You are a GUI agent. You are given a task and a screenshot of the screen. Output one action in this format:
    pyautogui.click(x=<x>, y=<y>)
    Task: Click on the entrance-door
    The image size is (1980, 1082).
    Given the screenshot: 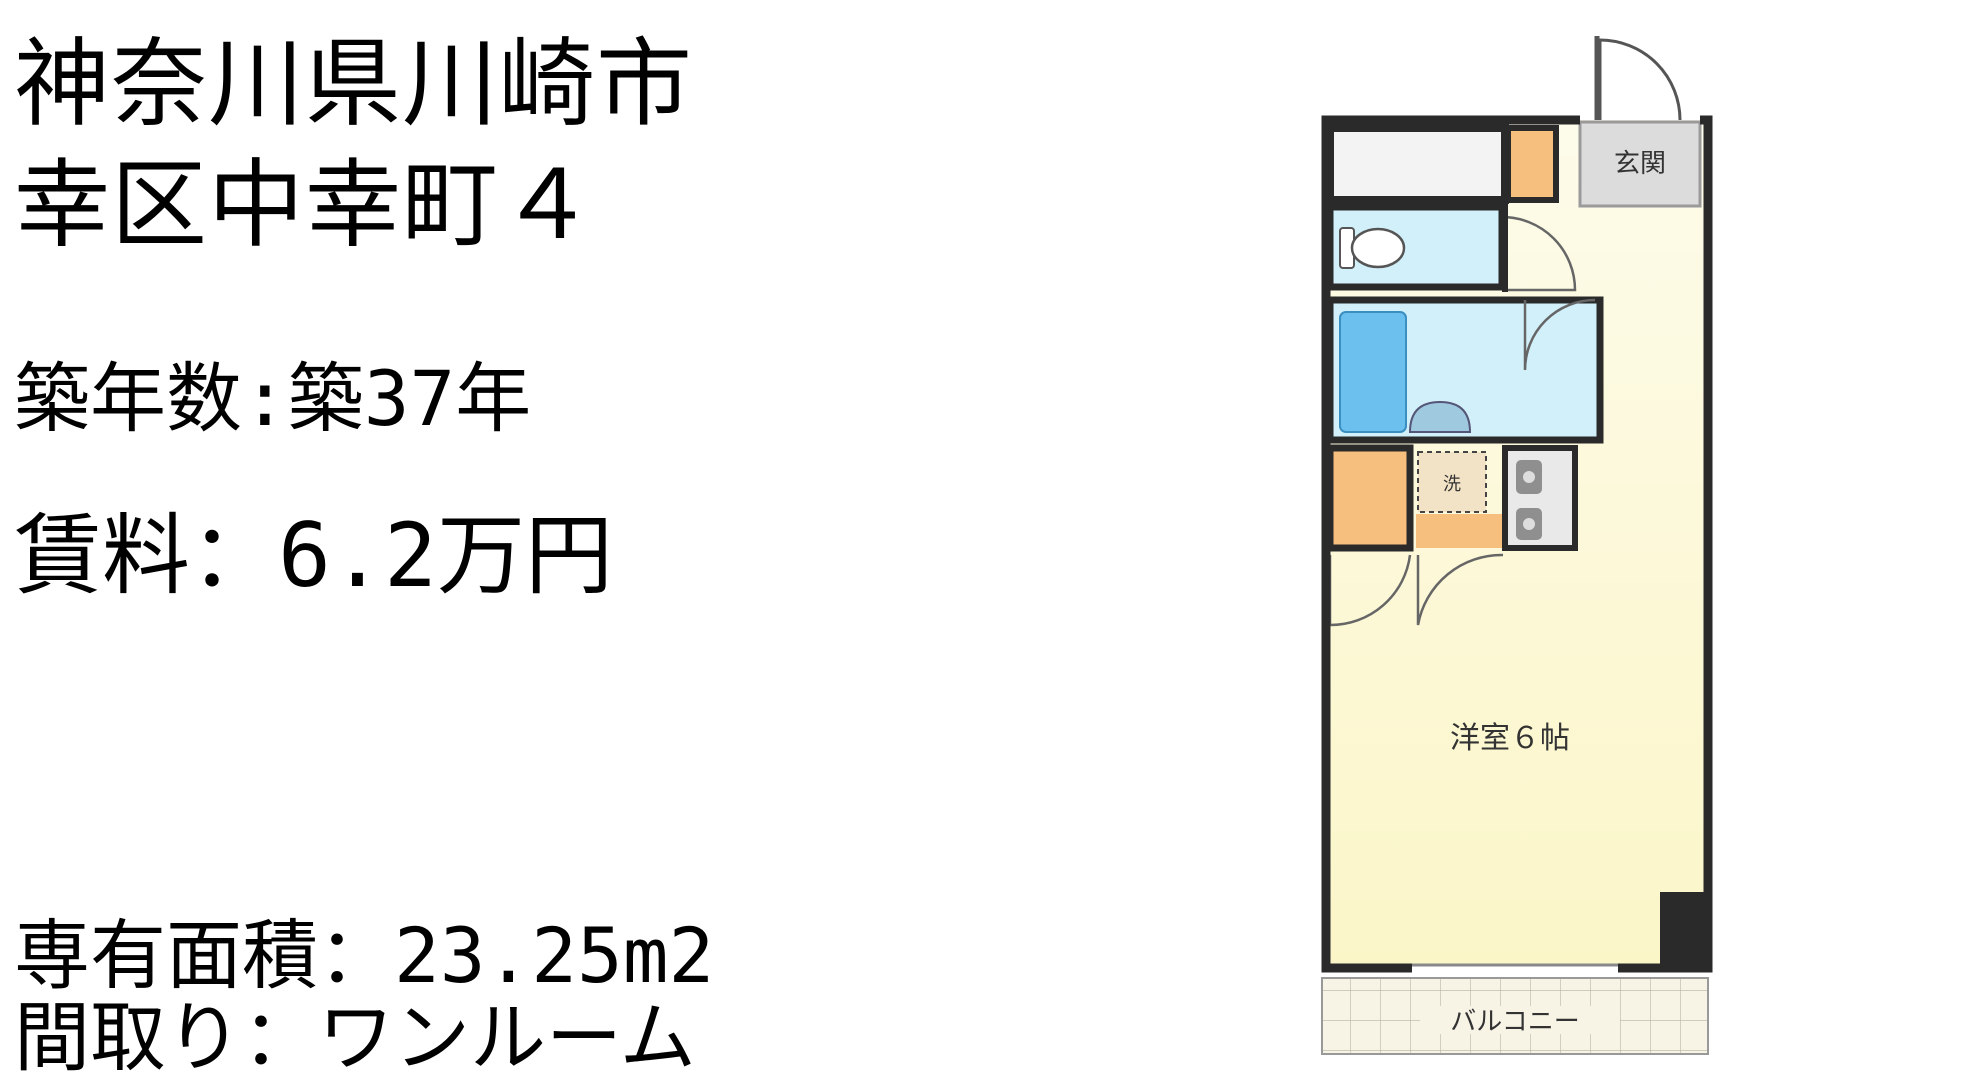 What is the action you would take?
    pyautogui.click(x=1640, y=79)
    